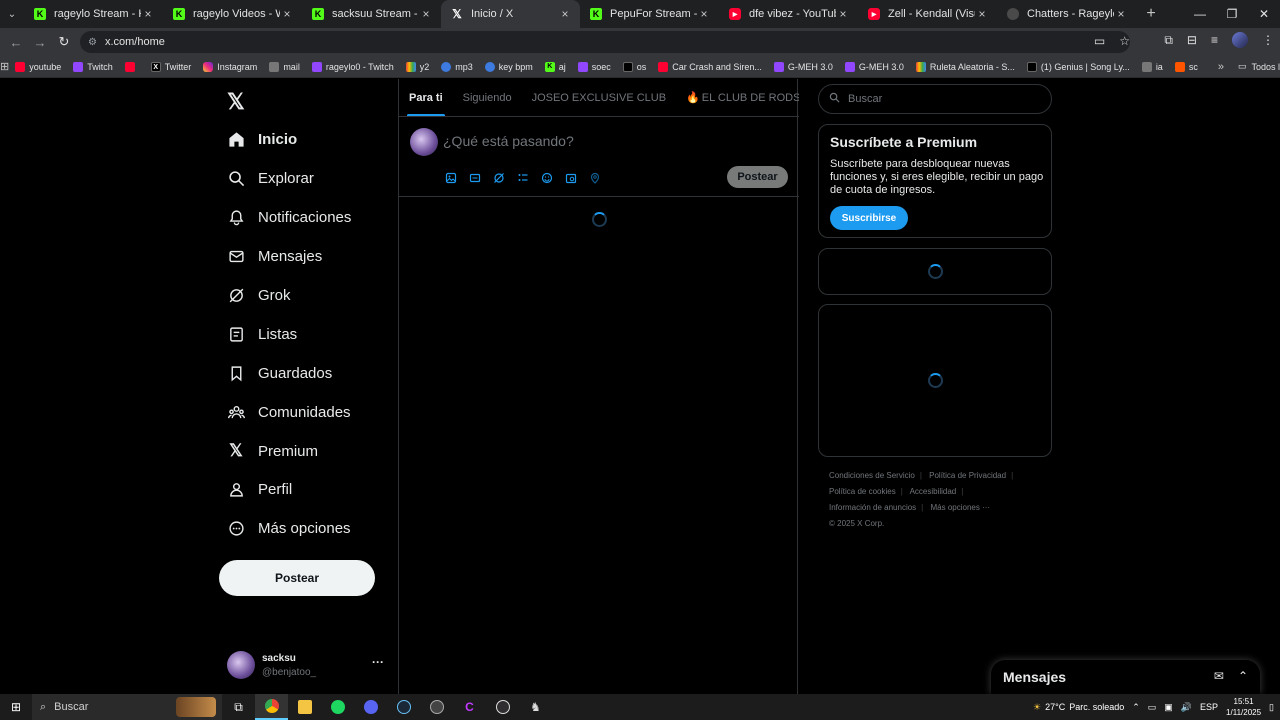 This screenshot has height=720, width=1280. Describe the element at coordinates (1214, 40) in the screenshot. I see `playlist-icon: ≡` at that location.